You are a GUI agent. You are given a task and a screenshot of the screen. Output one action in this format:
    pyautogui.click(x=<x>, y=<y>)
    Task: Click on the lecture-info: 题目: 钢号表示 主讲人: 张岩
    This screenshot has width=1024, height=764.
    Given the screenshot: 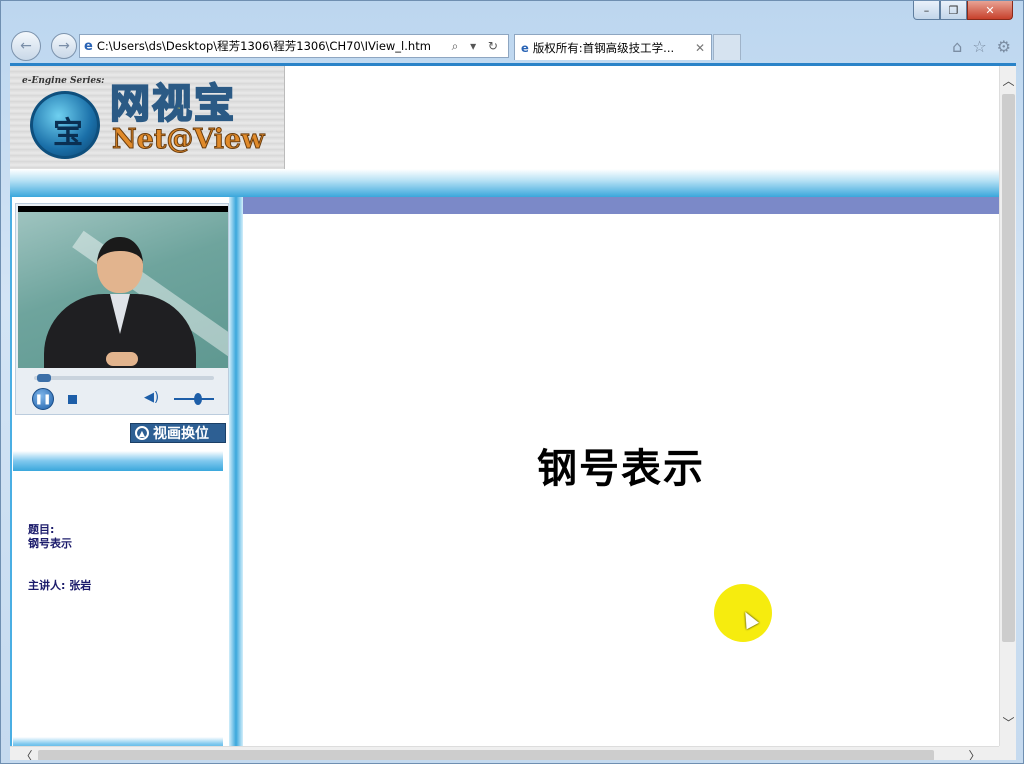 What is the action you would take?
    pyautogui.click(x=59, y=558)
    